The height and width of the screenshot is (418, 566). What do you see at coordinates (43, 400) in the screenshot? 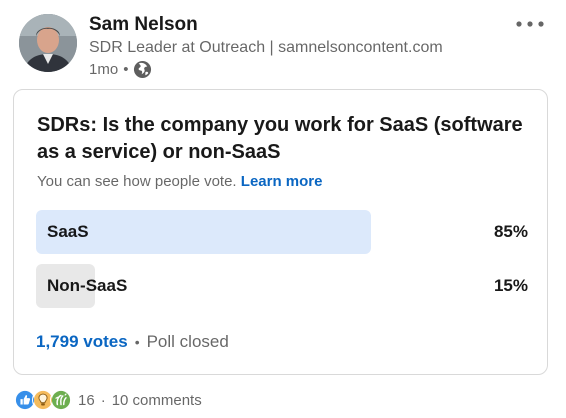
I see `reaction-icons` at bounding box center [43, 400].